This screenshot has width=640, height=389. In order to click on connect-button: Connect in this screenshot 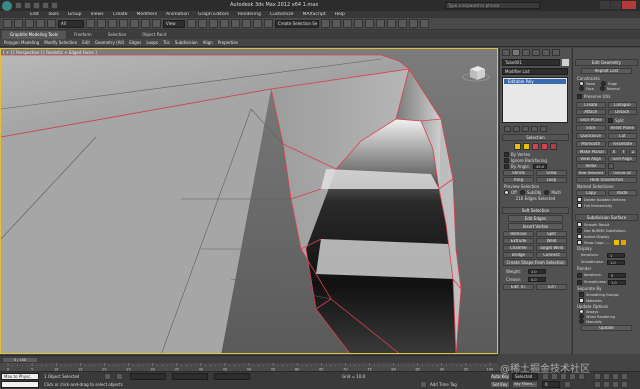, I will do `click(551, 255)`.